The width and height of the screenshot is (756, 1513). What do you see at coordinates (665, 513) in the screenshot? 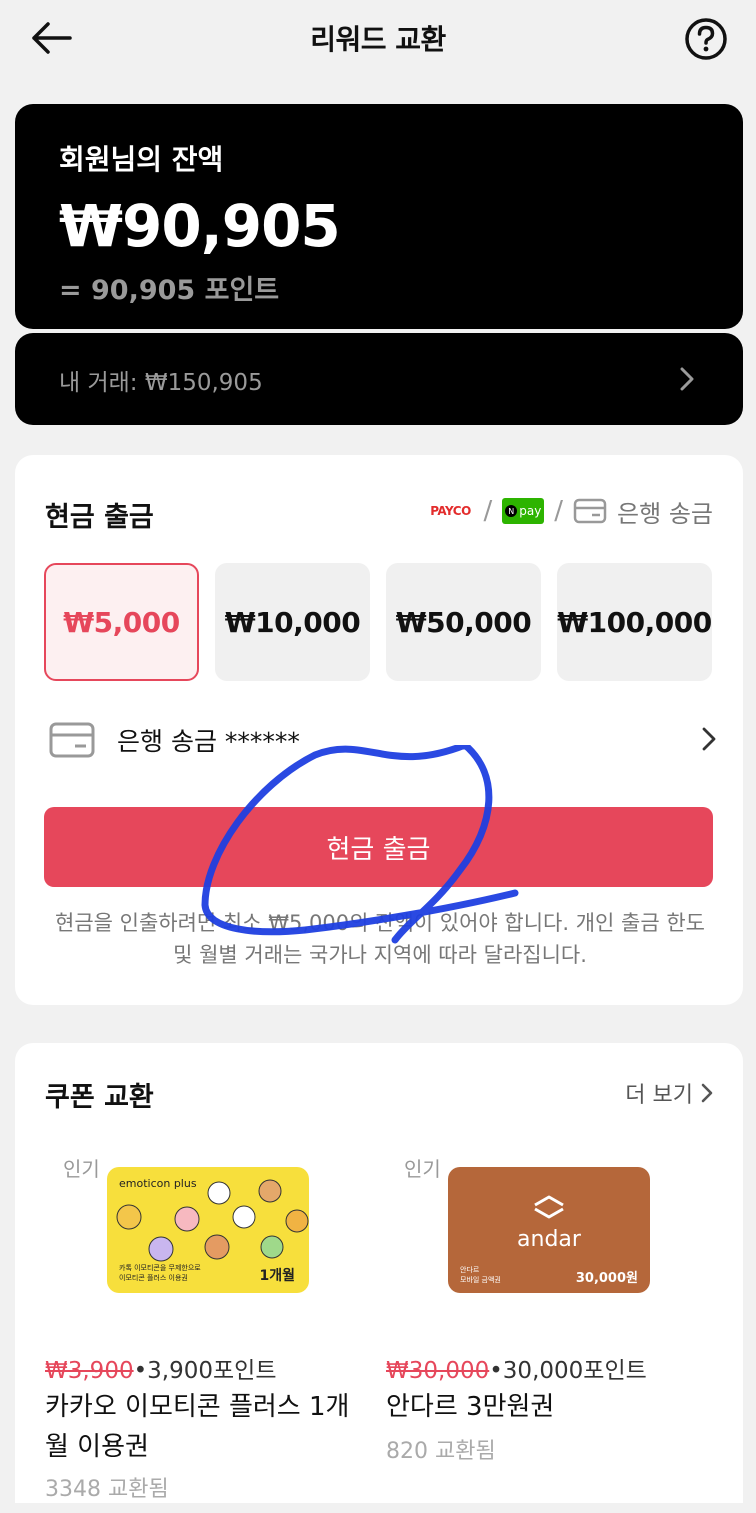
I see `bank-transfer-label: 은행 송금` at bounding box center [665, 513].